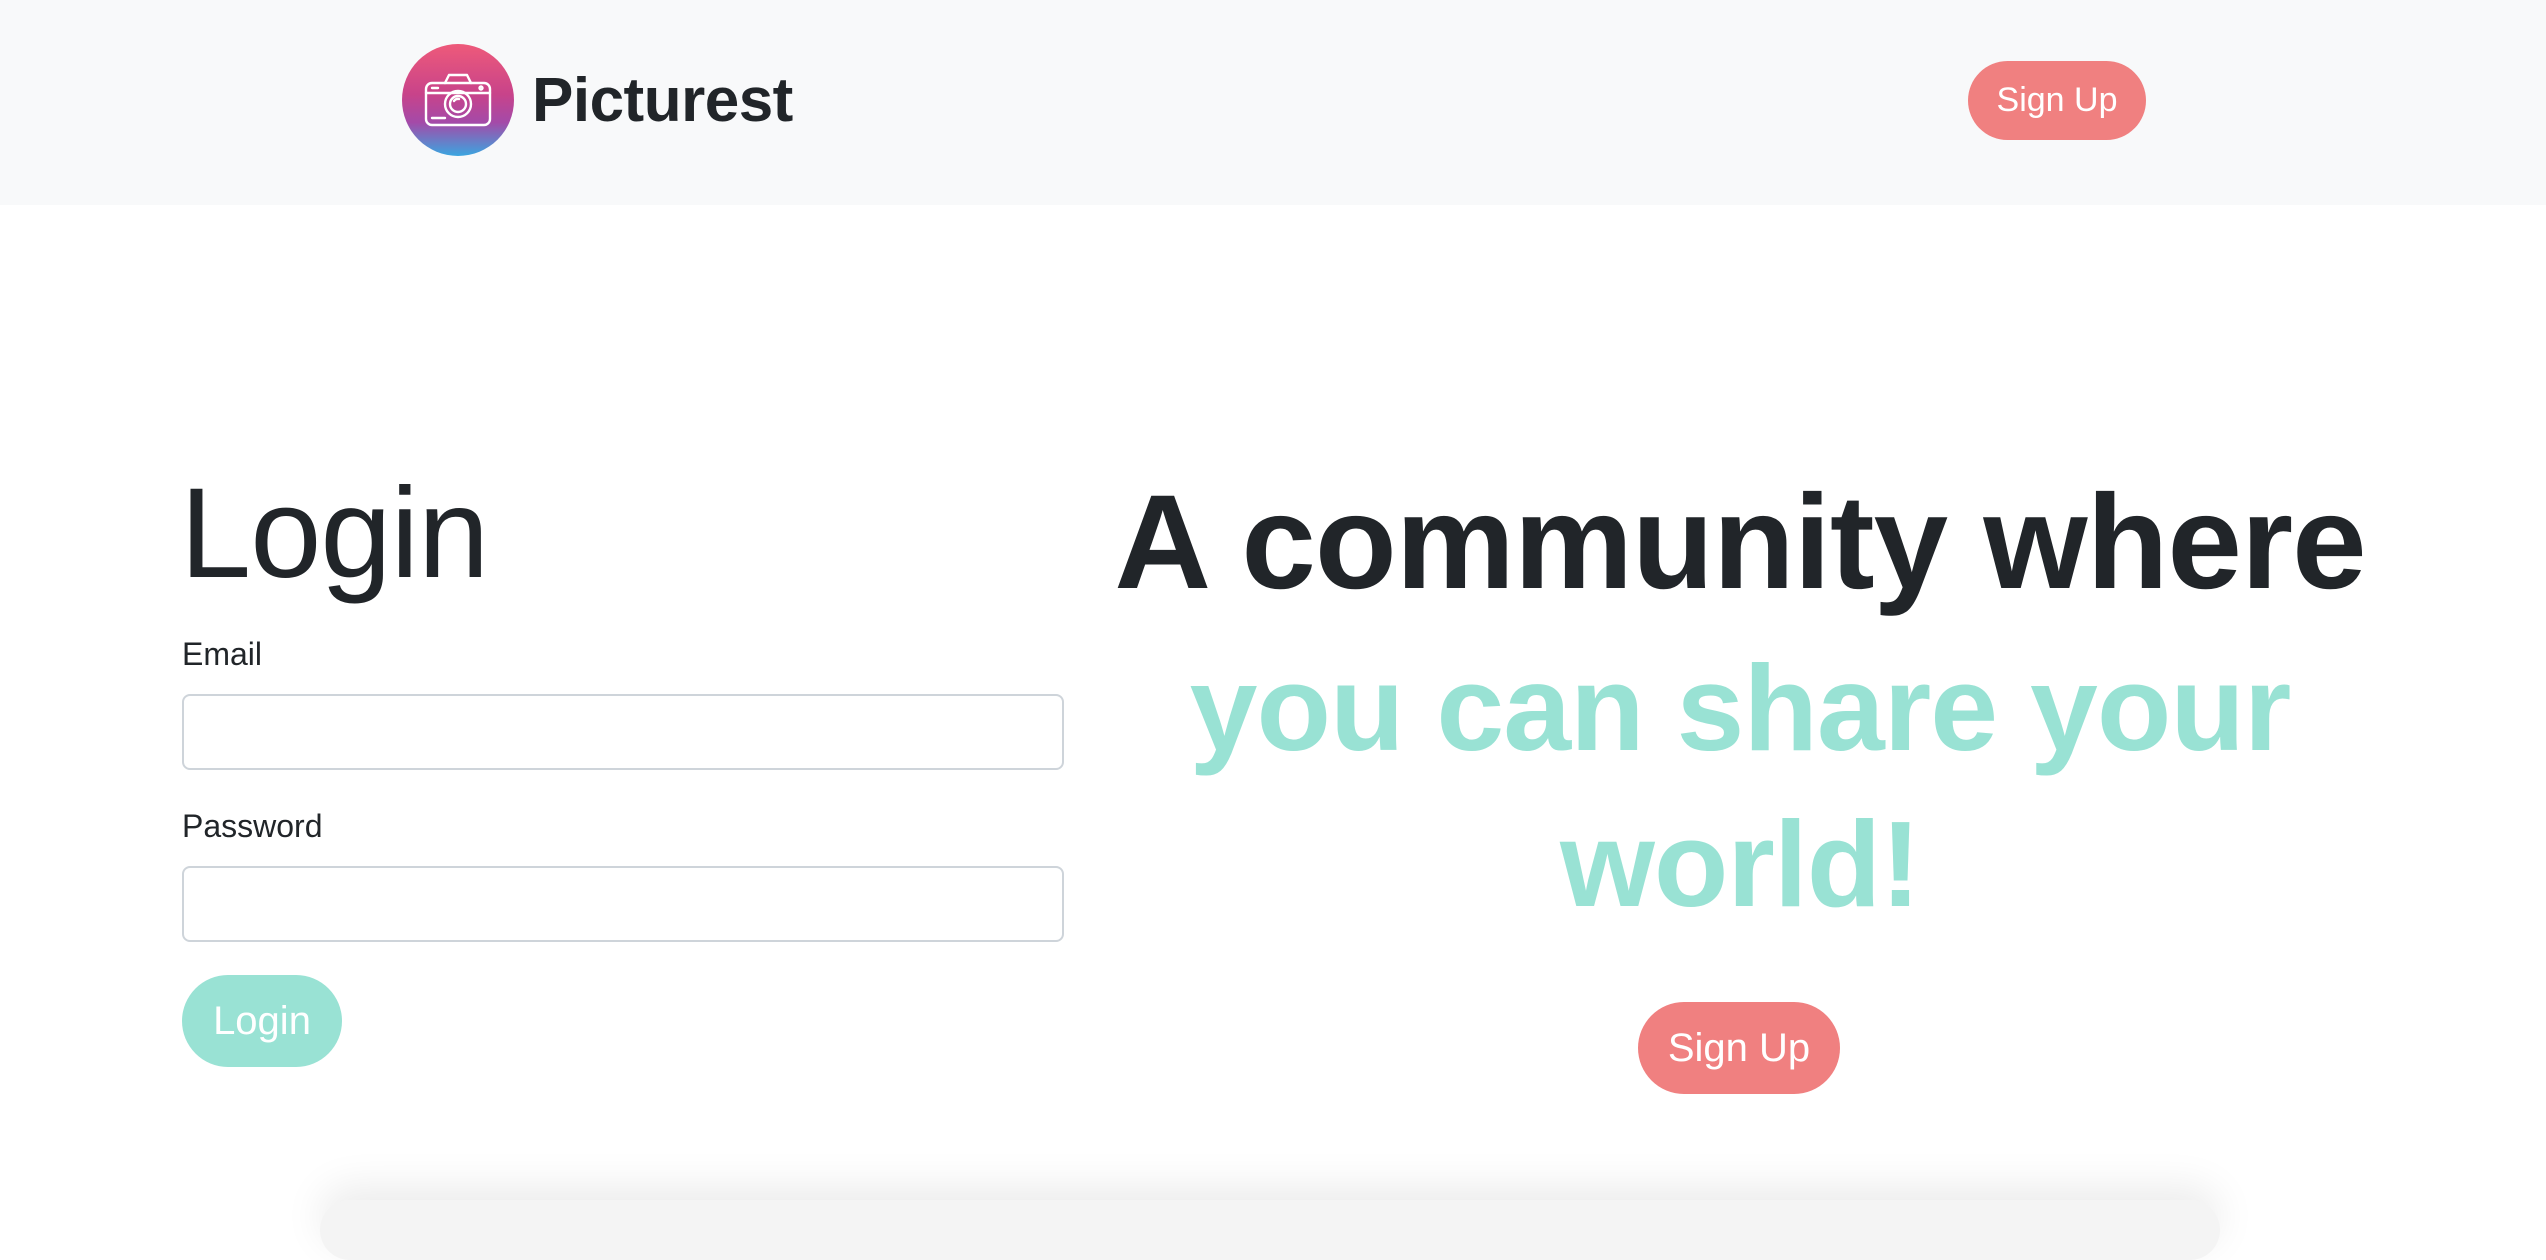 The image size is (2546, 1260). Describe the element at coordinates (2057, 100) in the screenshot. I see `navbar-signup-button: Sign Up` at that location.